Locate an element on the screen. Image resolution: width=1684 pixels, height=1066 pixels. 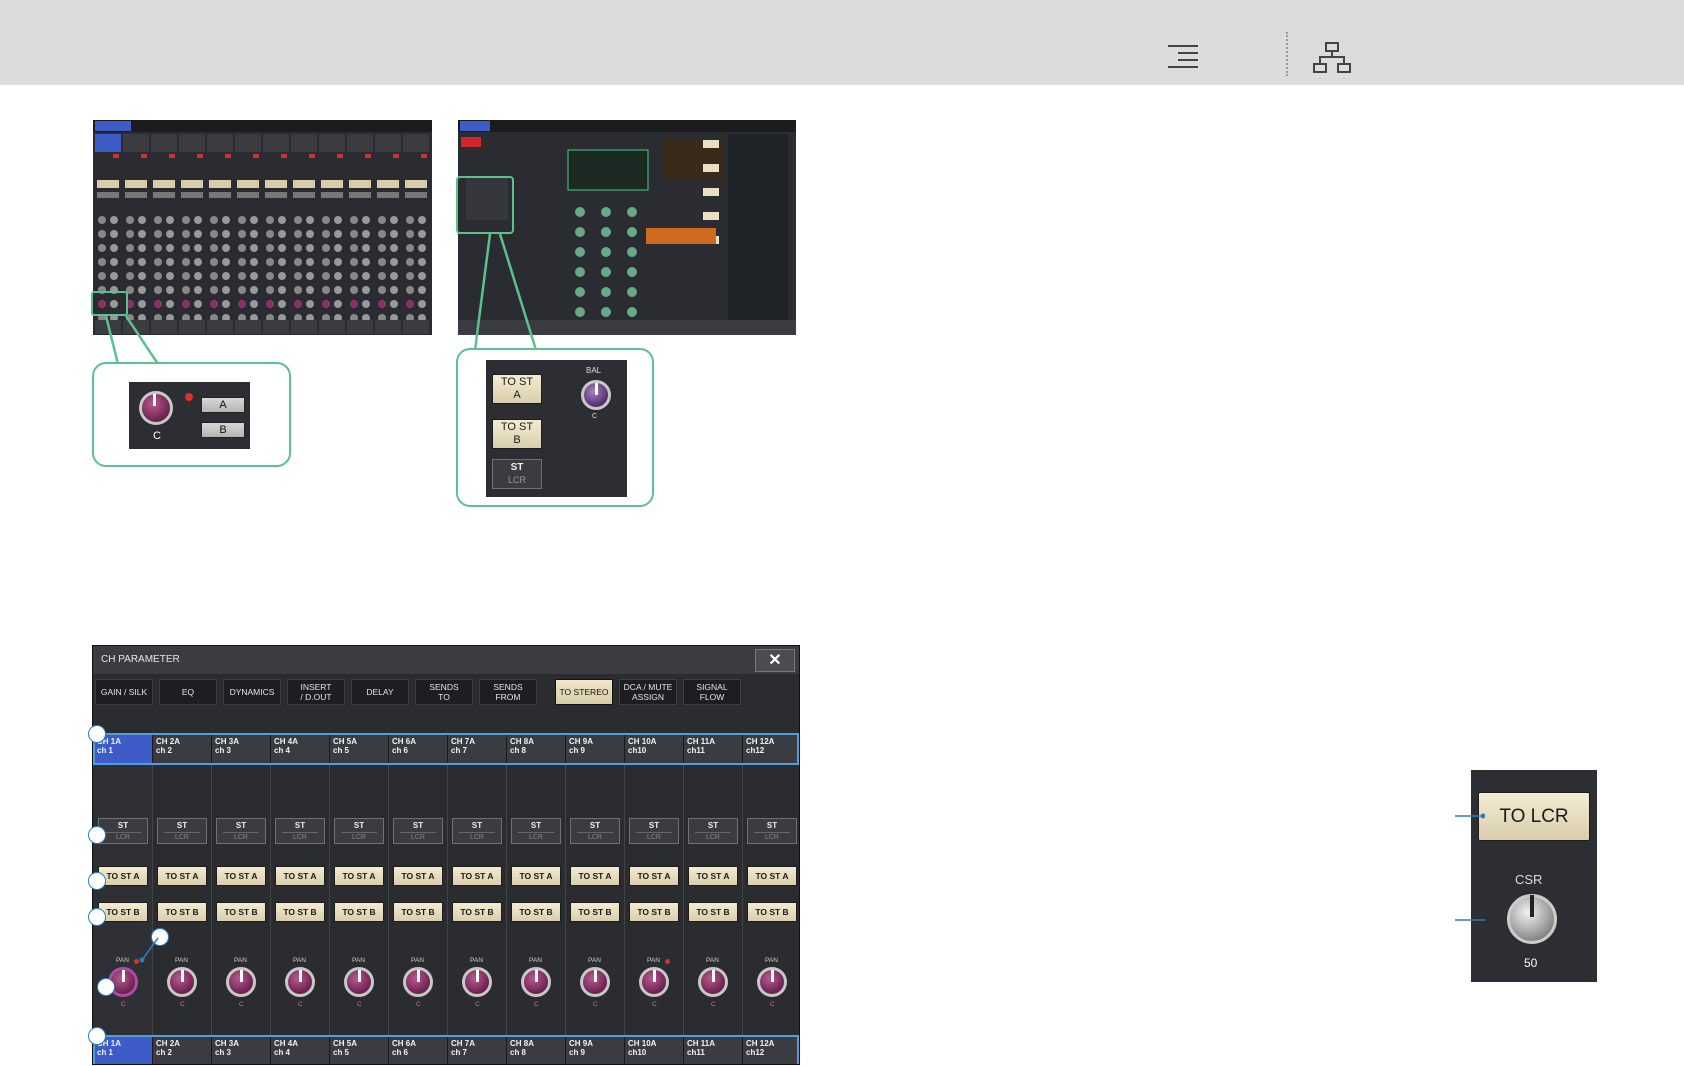
to-st-b-label: TO ST B is located at coordinates (517, 433).